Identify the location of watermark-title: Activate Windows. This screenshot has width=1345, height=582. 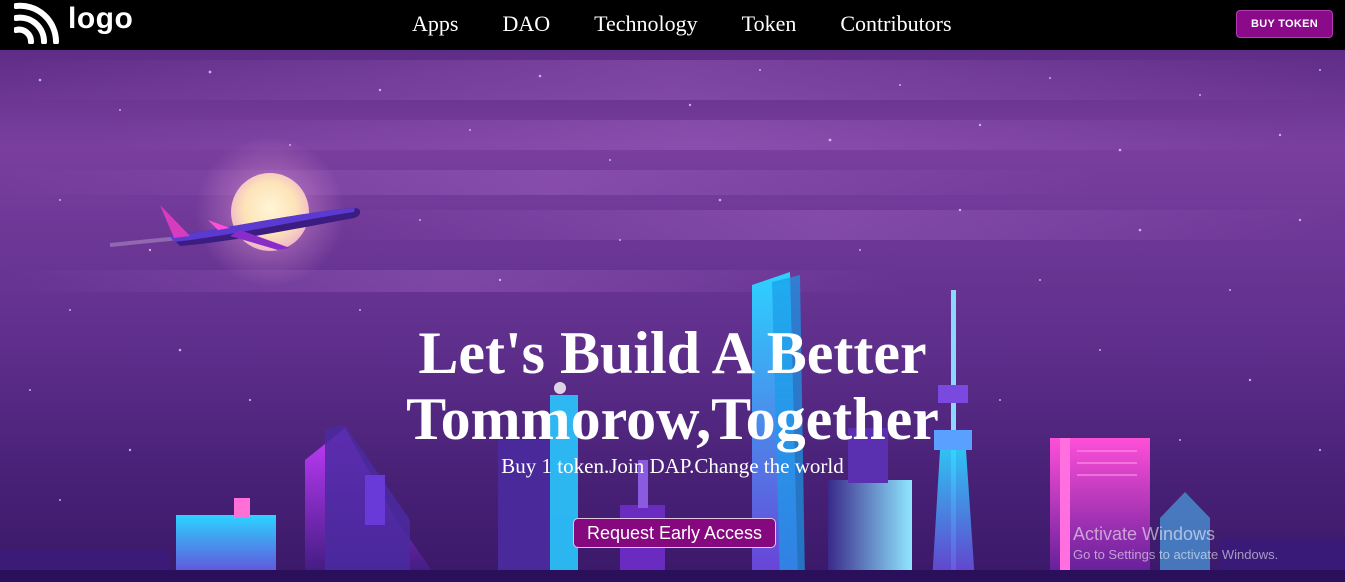
(1144, 534).